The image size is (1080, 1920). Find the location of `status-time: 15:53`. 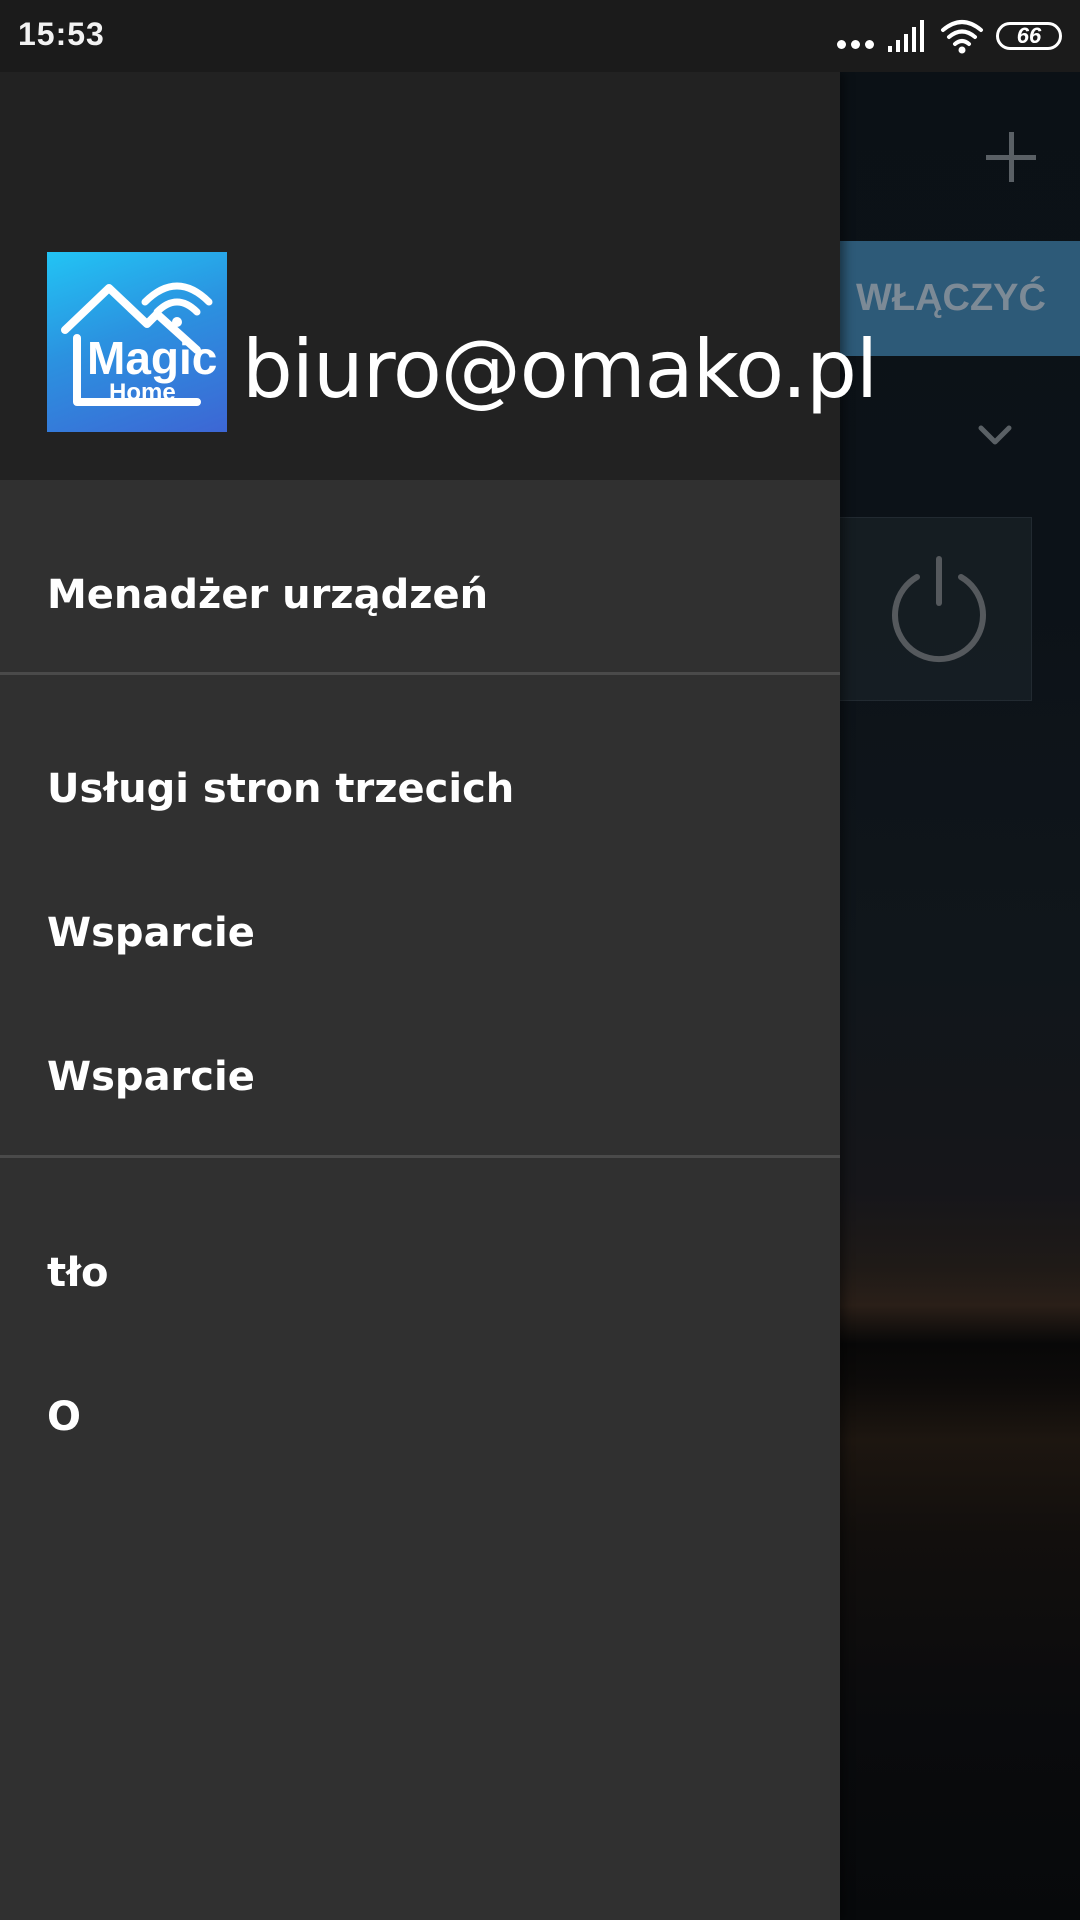

status-time: 15:53 is located at coordinates (61, 34).